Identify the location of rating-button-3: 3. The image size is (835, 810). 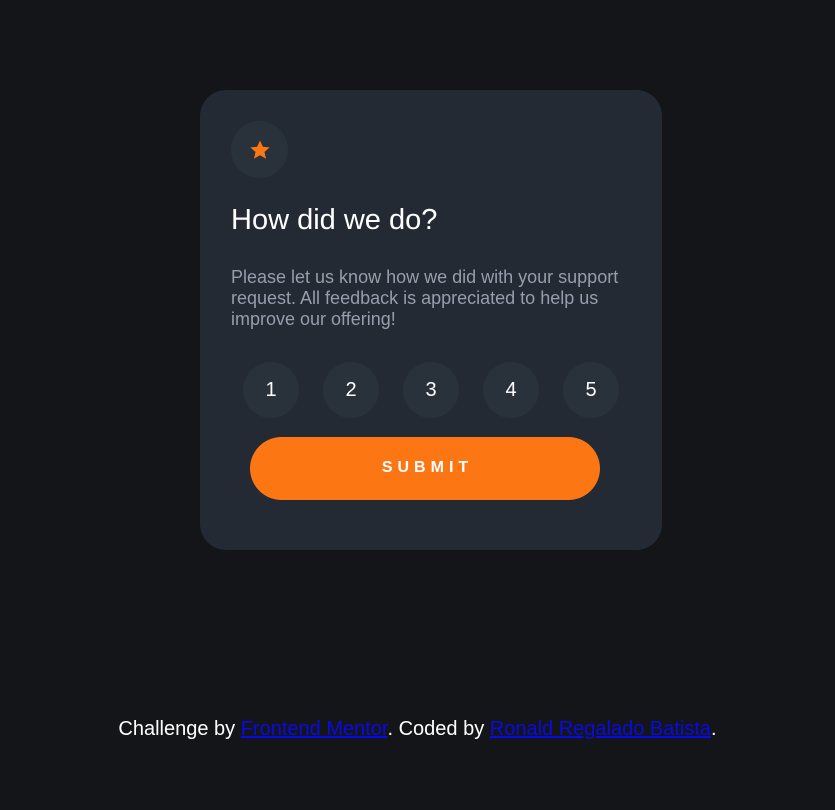
(431, 390).